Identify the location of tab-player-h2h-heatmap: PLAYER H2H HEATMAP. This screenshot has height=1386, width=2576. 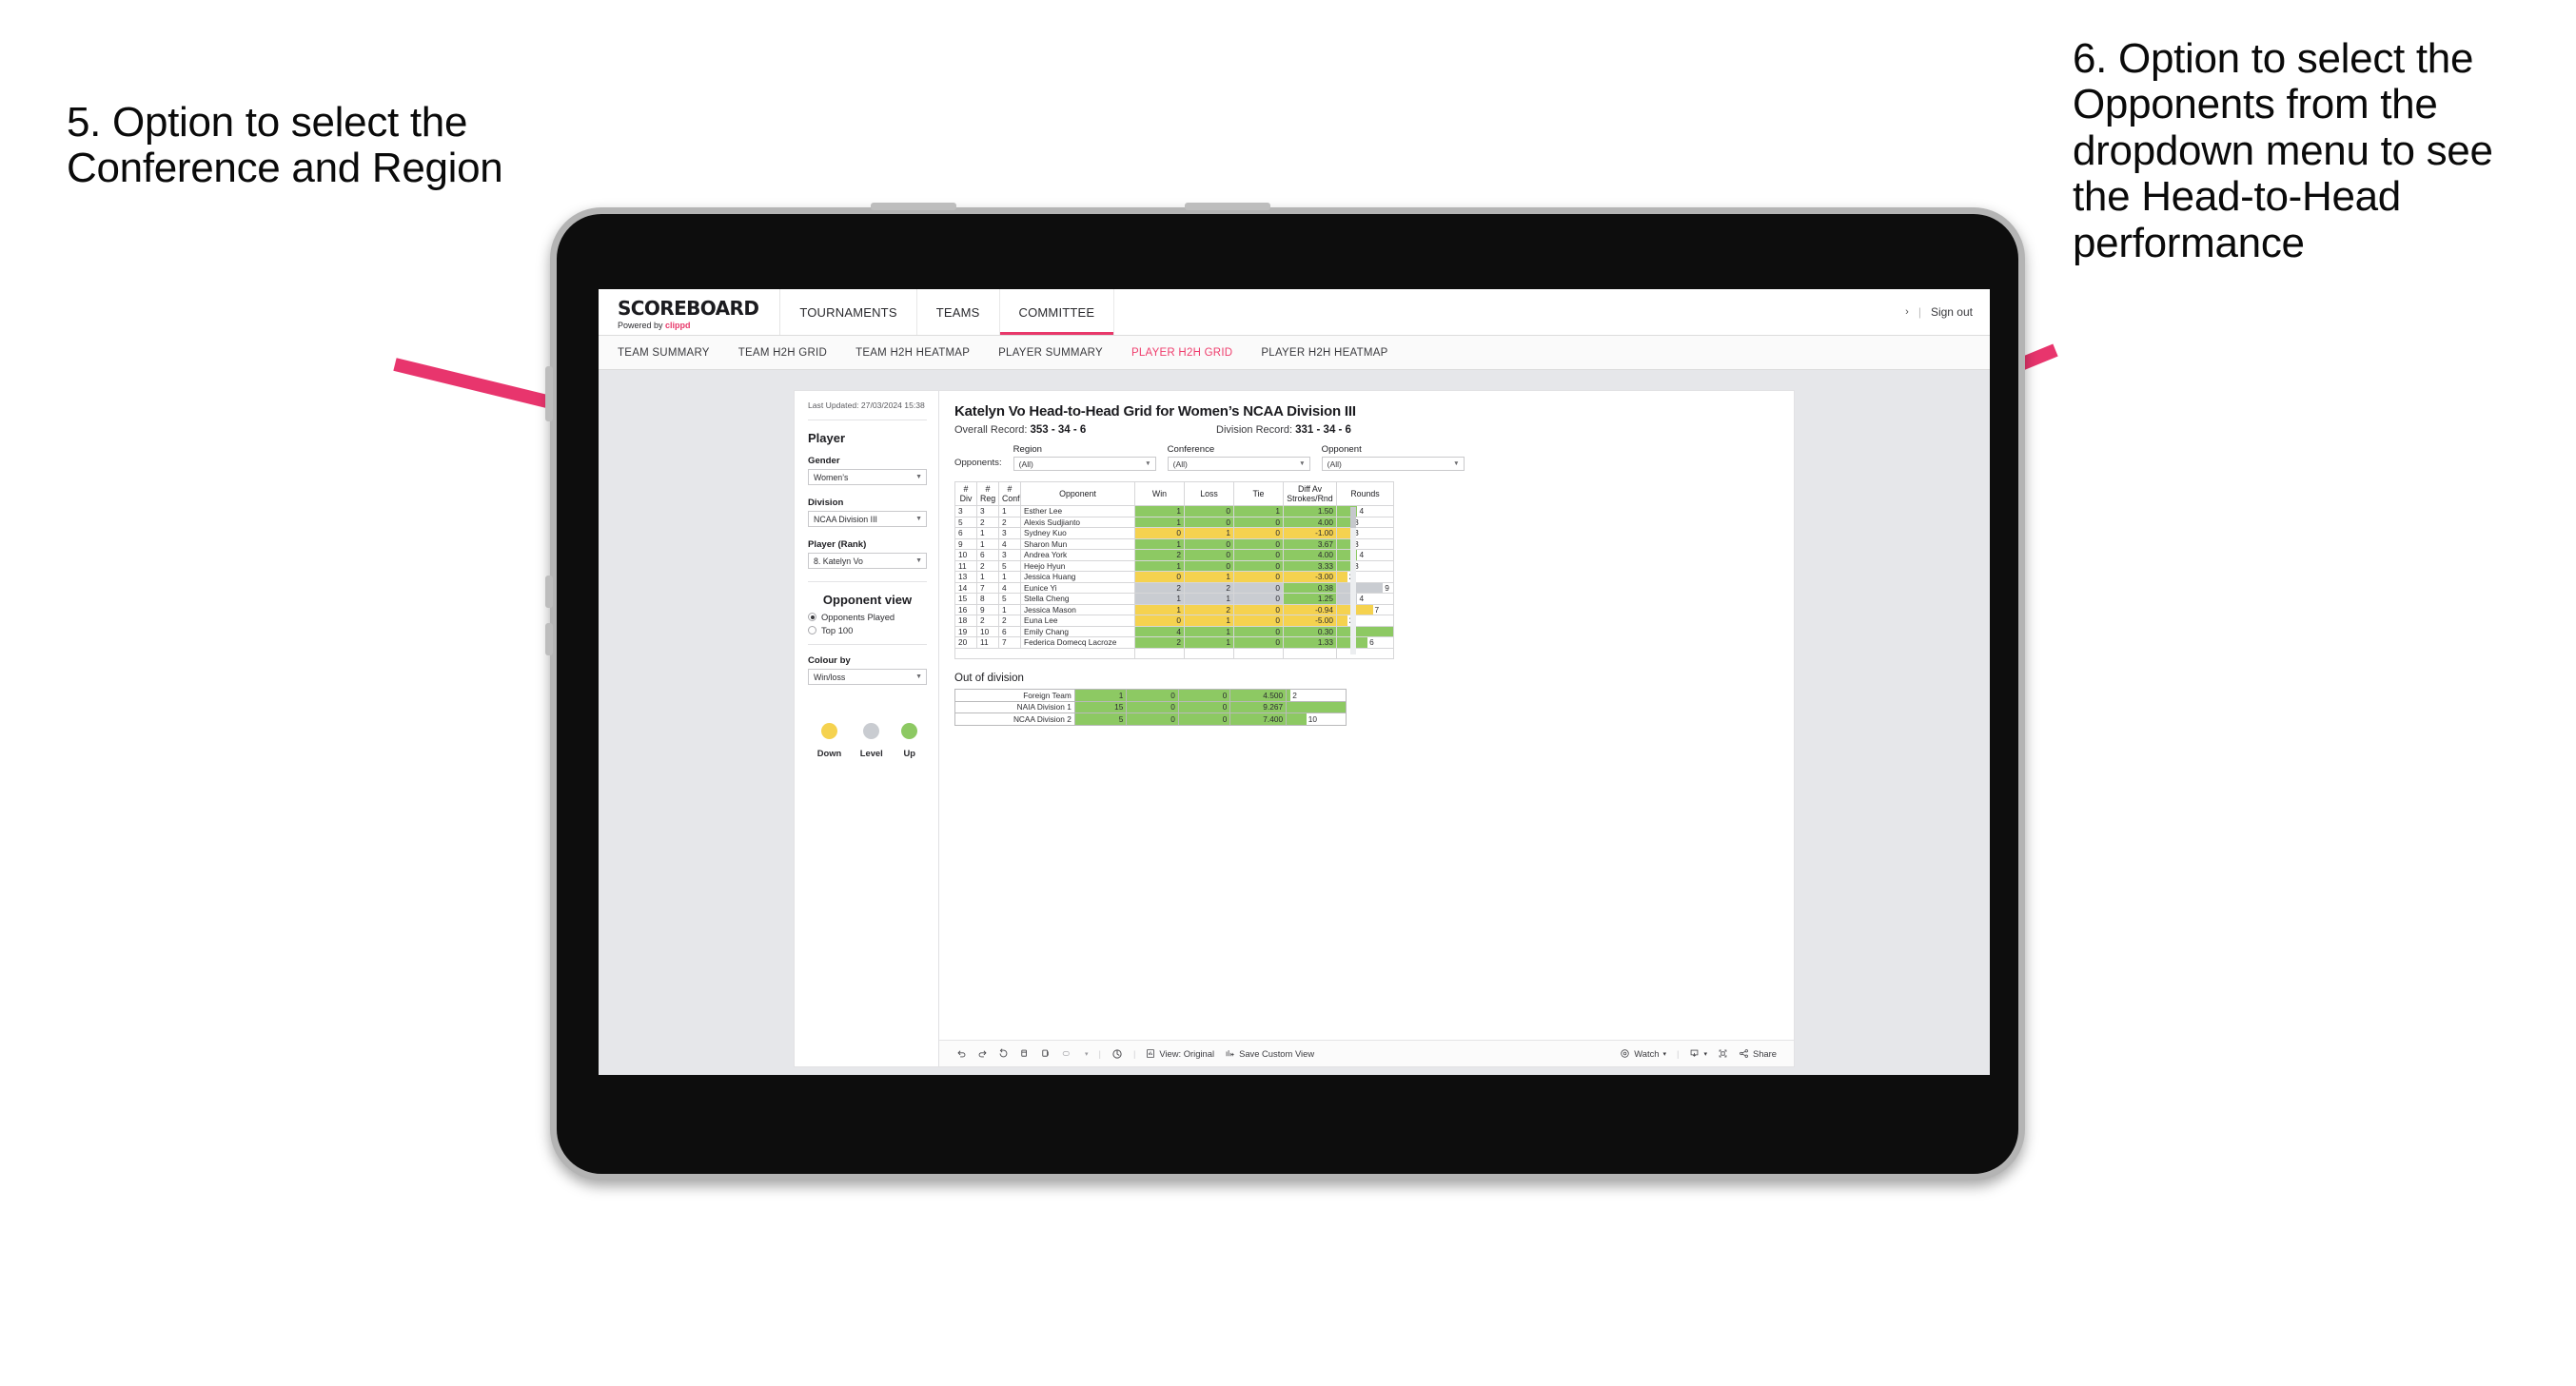
(1324, 353).